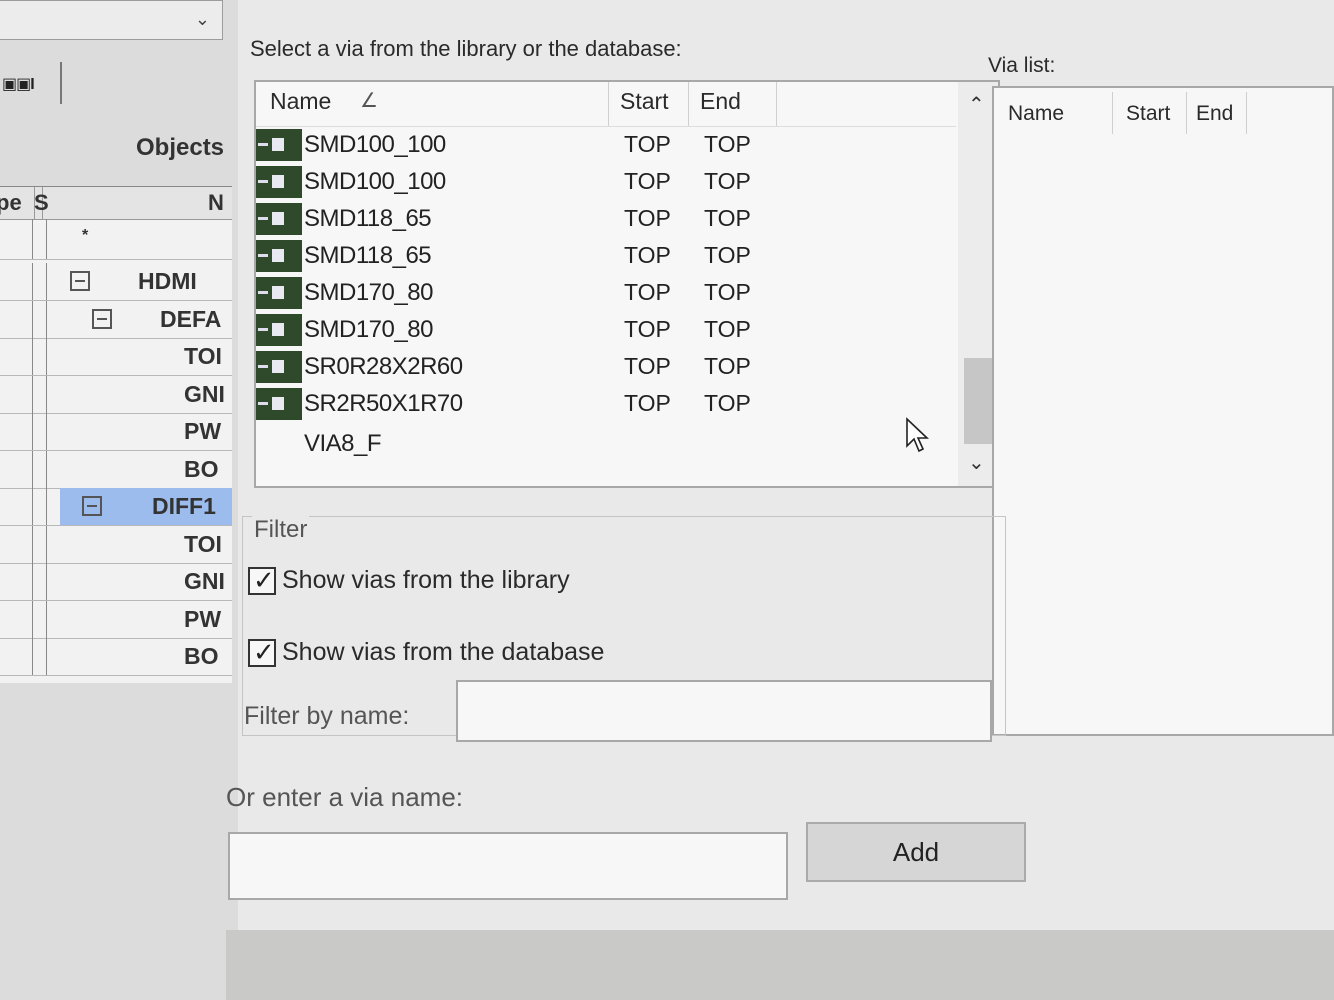  What do you see at coordinates (85, 235) in the screenshot?
I see `filter-row-marker: *` at bounding box center [85, 235].